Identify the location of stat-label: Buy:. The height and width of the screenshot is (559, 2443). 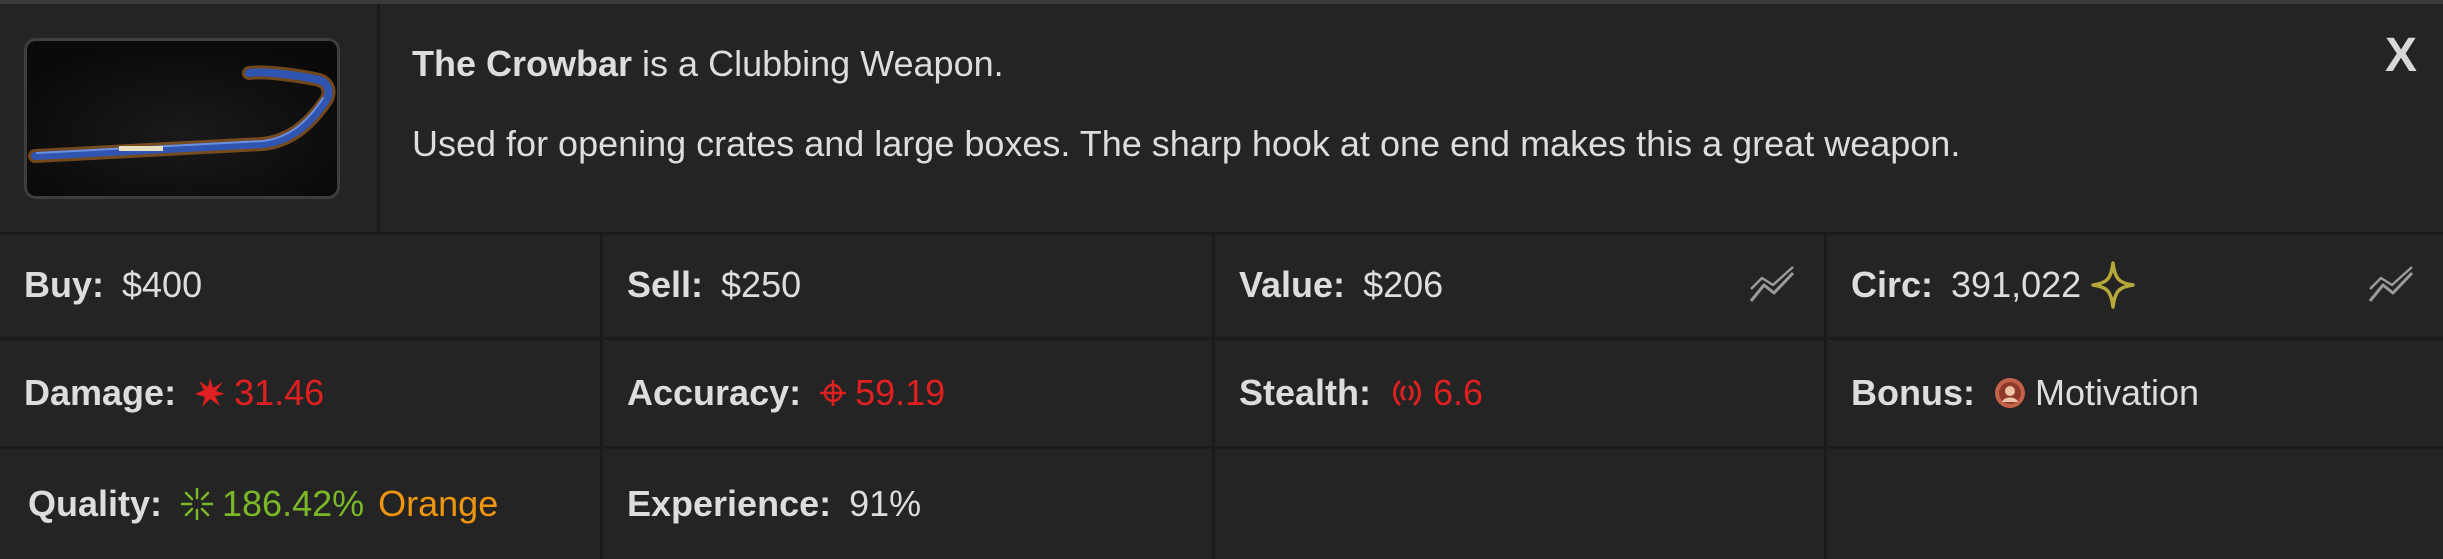
(64, 284).